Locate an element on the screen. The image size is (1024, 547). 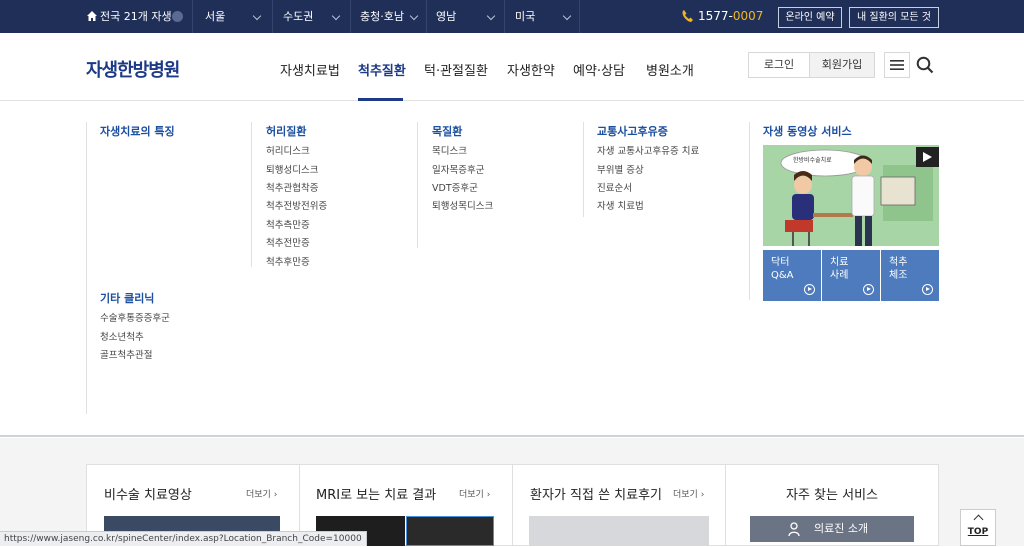
card-title: MRI로 보는 치료 결과 is located at coordinates (376, 495).